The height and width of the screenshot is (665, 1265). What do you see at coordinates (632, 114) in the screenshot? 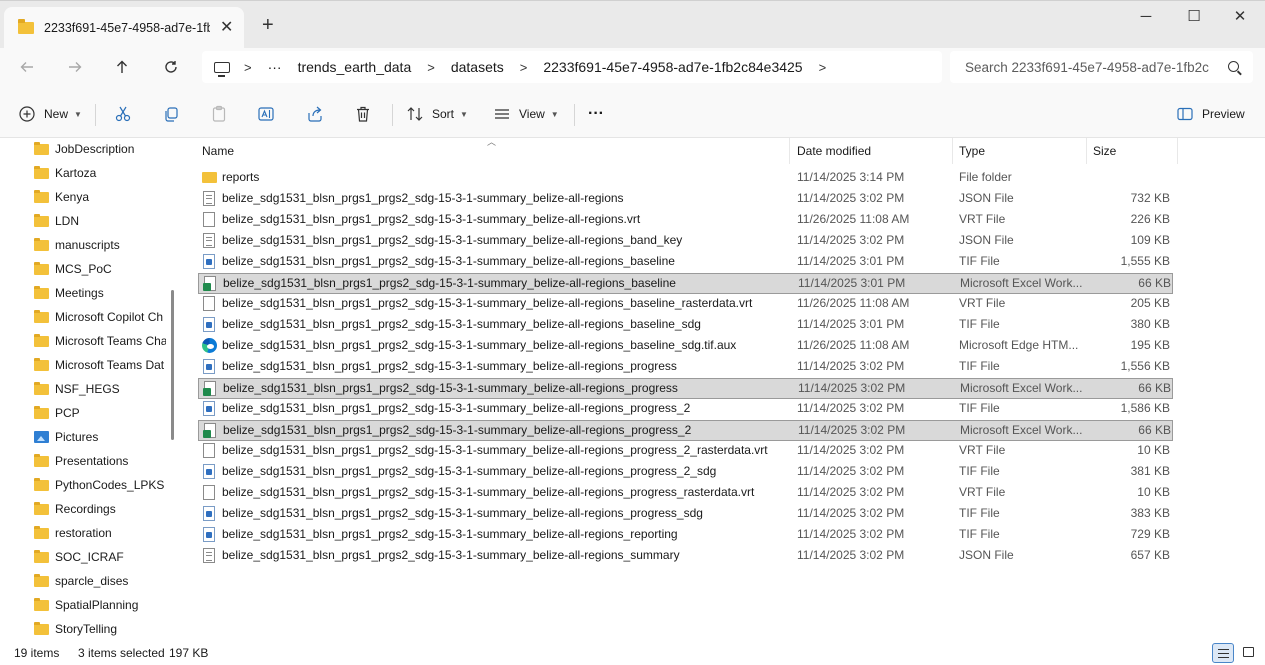
I see `command-bar: New ▼ Sort ▼ View ▼ ··· Preview` at bounding box center [632, 114].